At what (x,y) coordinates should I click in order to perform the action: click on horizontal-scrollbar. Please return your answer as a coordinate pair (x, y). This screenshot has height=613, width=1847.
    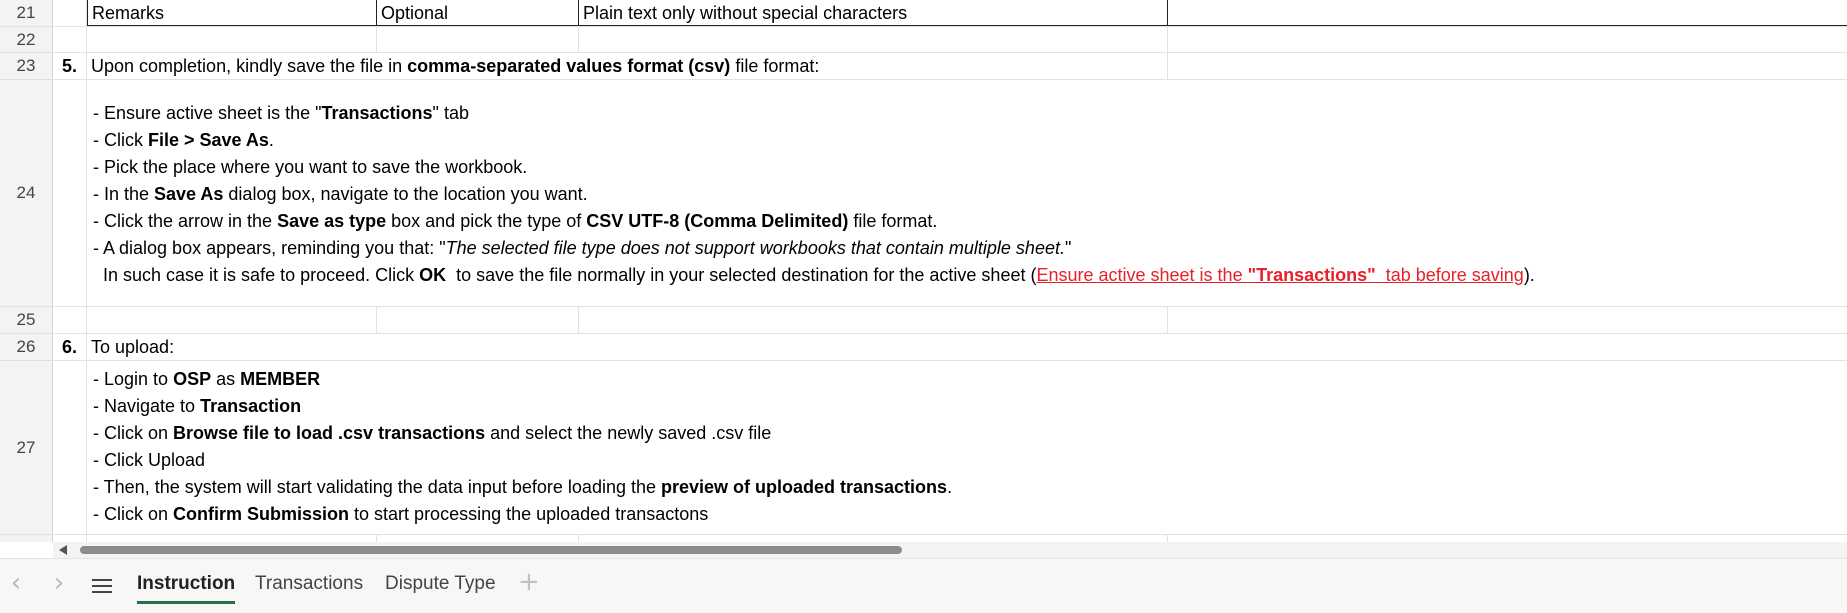
    Looking at the image, I should click on (950, 550).